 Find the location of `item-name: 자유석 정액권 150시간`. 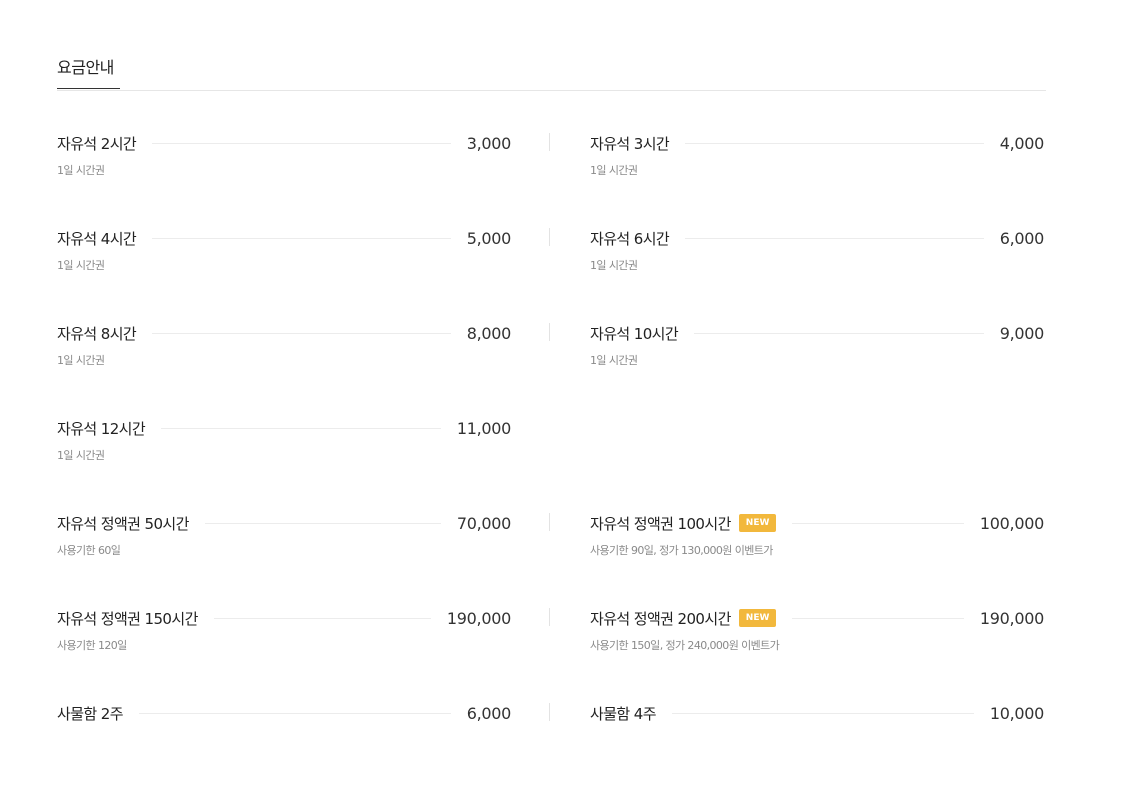

item-name: 자유석 정액권 150시간 is located at coordinates (127, 618).